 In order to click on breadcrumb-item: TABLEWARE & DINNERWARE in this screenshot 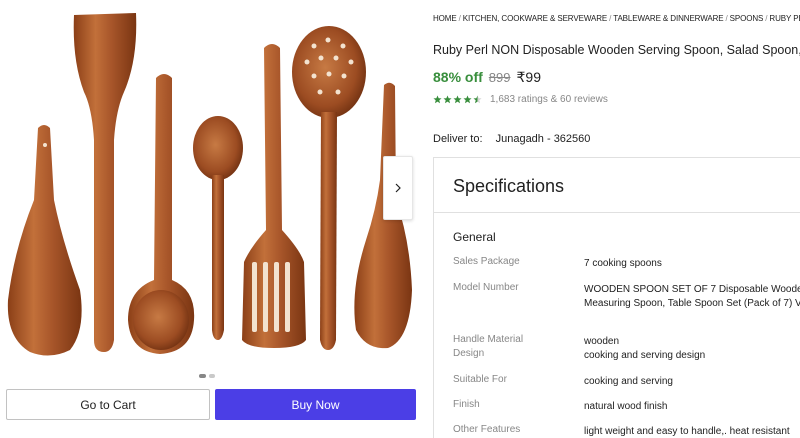, I will do `click(668, 18)`.